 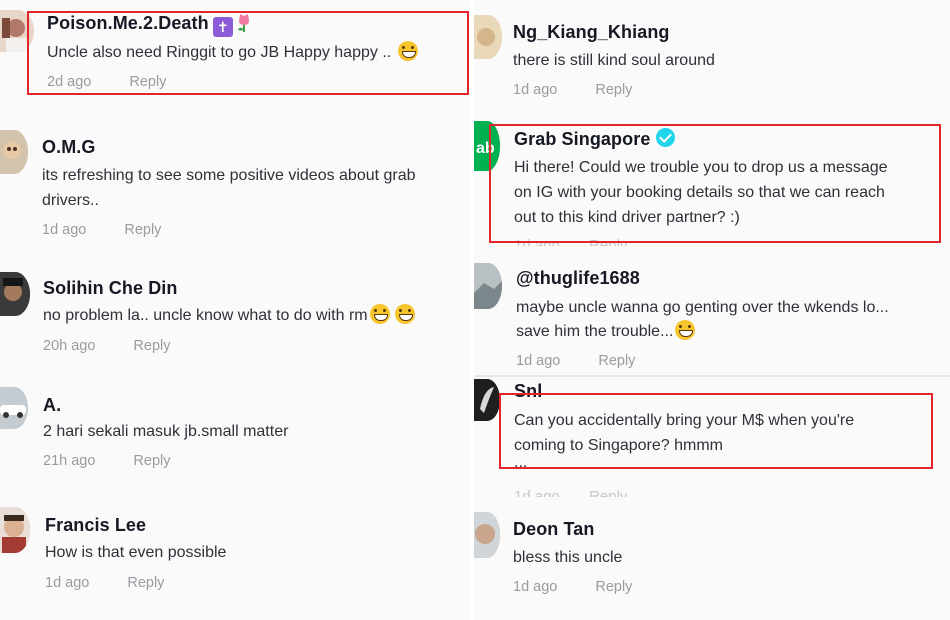 What do you see at coordinates (69, 461) in the screenshot?
I see `comment-time: 21h ago` at bounding box center [69, 461].